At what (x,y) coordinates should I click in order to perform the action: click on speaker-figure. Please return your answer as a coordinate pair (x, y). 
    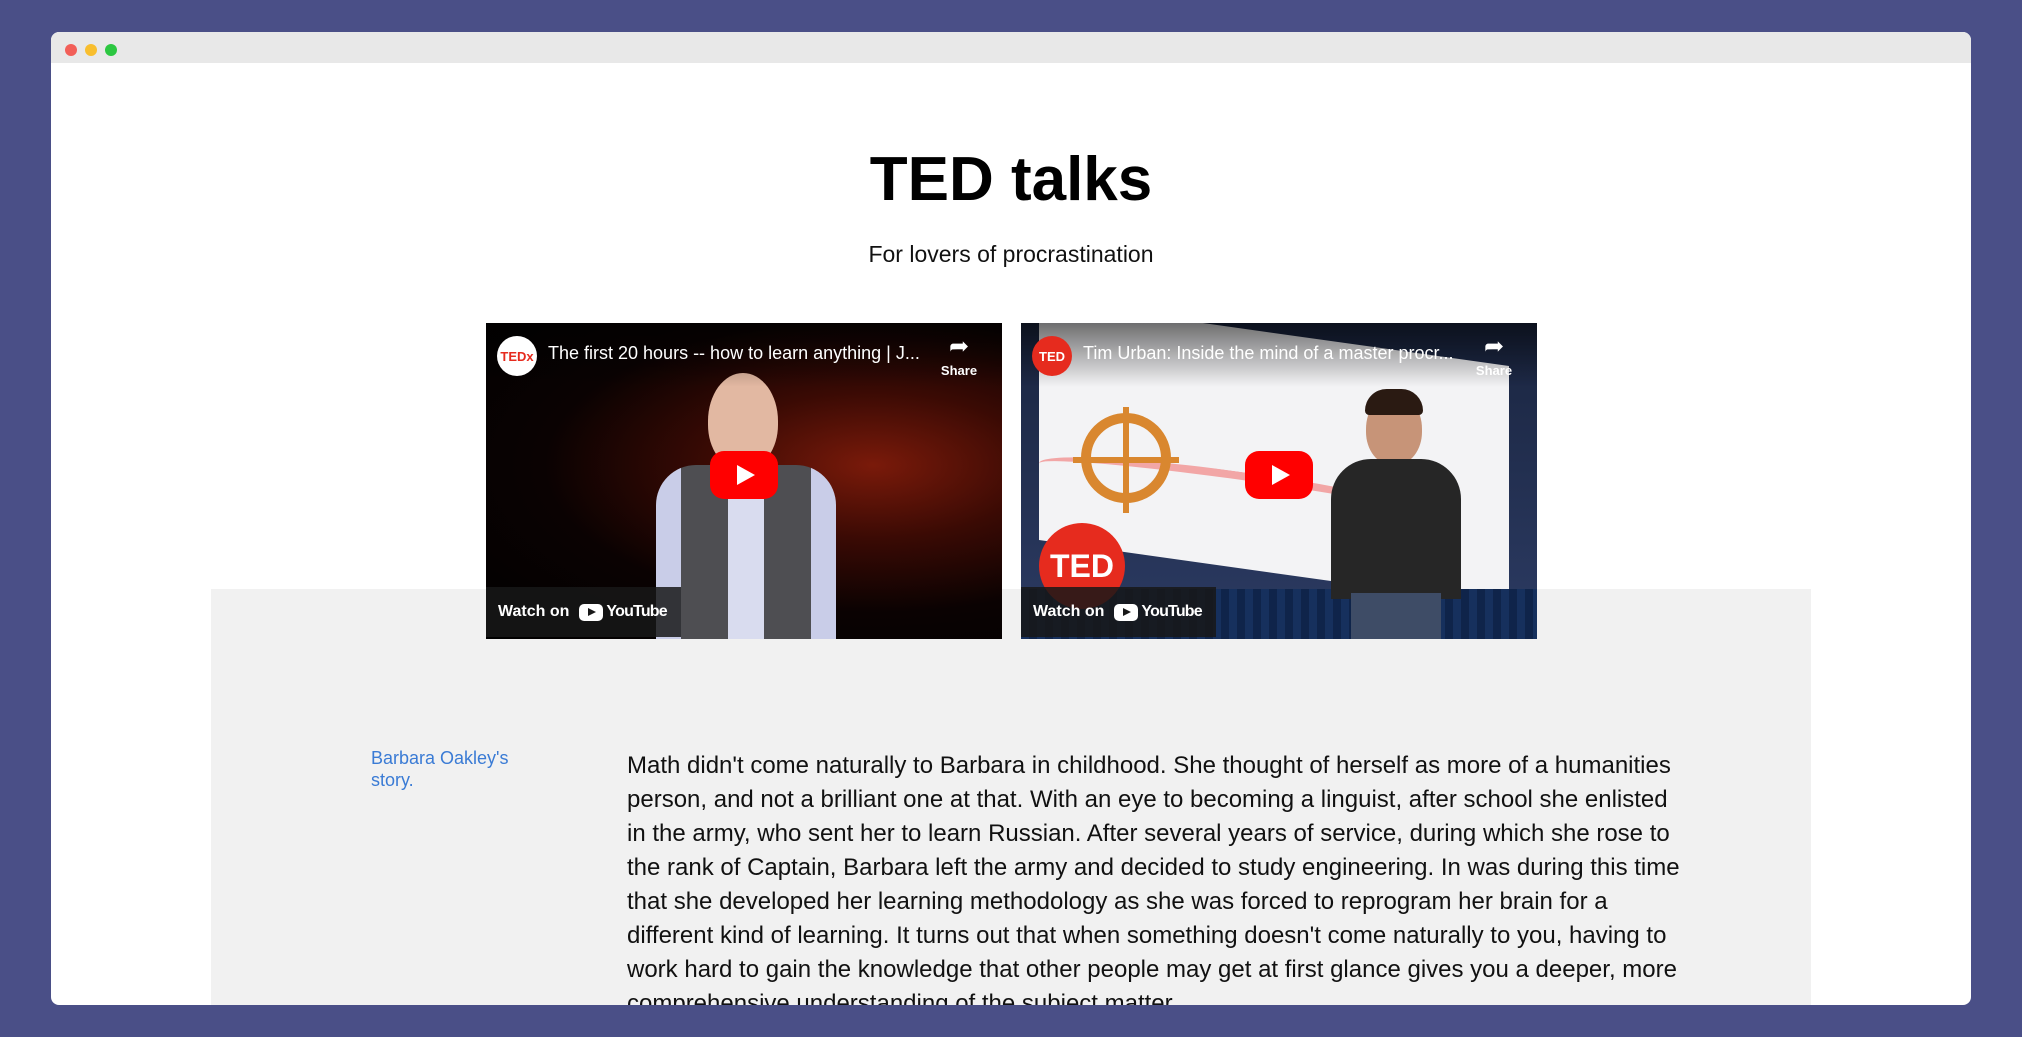
    Looking at the image, I should click on (1396, 514).